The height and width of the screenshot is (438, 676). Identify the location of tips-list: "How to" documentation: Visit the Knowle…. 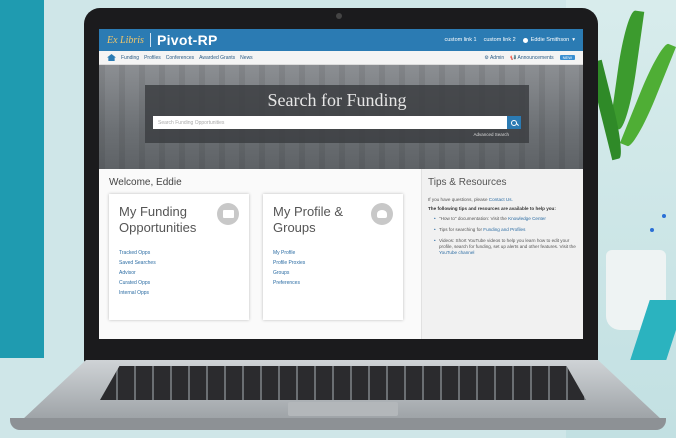
(502, 236).